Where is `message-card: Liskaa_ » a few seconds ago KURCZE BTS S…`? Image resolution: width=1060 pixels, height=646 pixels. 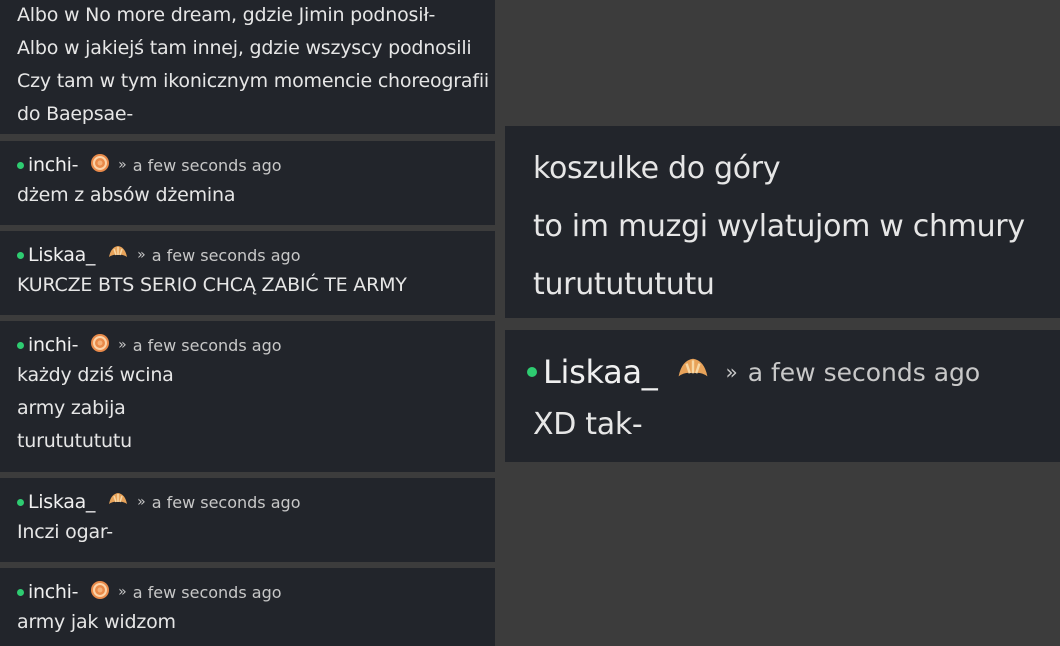
message-card: Liskaa_ » a few seconds ago KURCZE BTS S… is located at coordinates (247, 273).